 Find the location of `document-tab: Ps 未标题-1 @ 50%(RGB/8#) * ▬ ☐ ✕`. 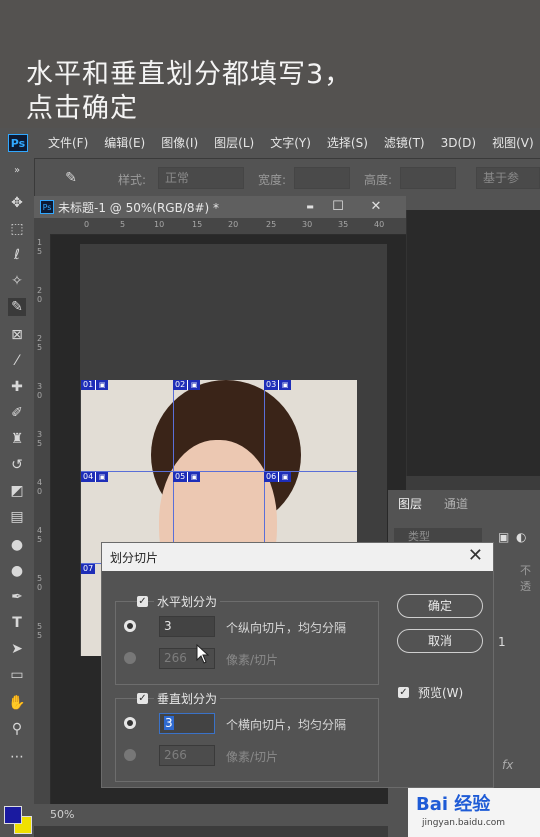

document-tab: Ps 未标题-1 @ 50%(RGB/8#) * ▬ ☐ ✕ is located at coordinates (220, 207).